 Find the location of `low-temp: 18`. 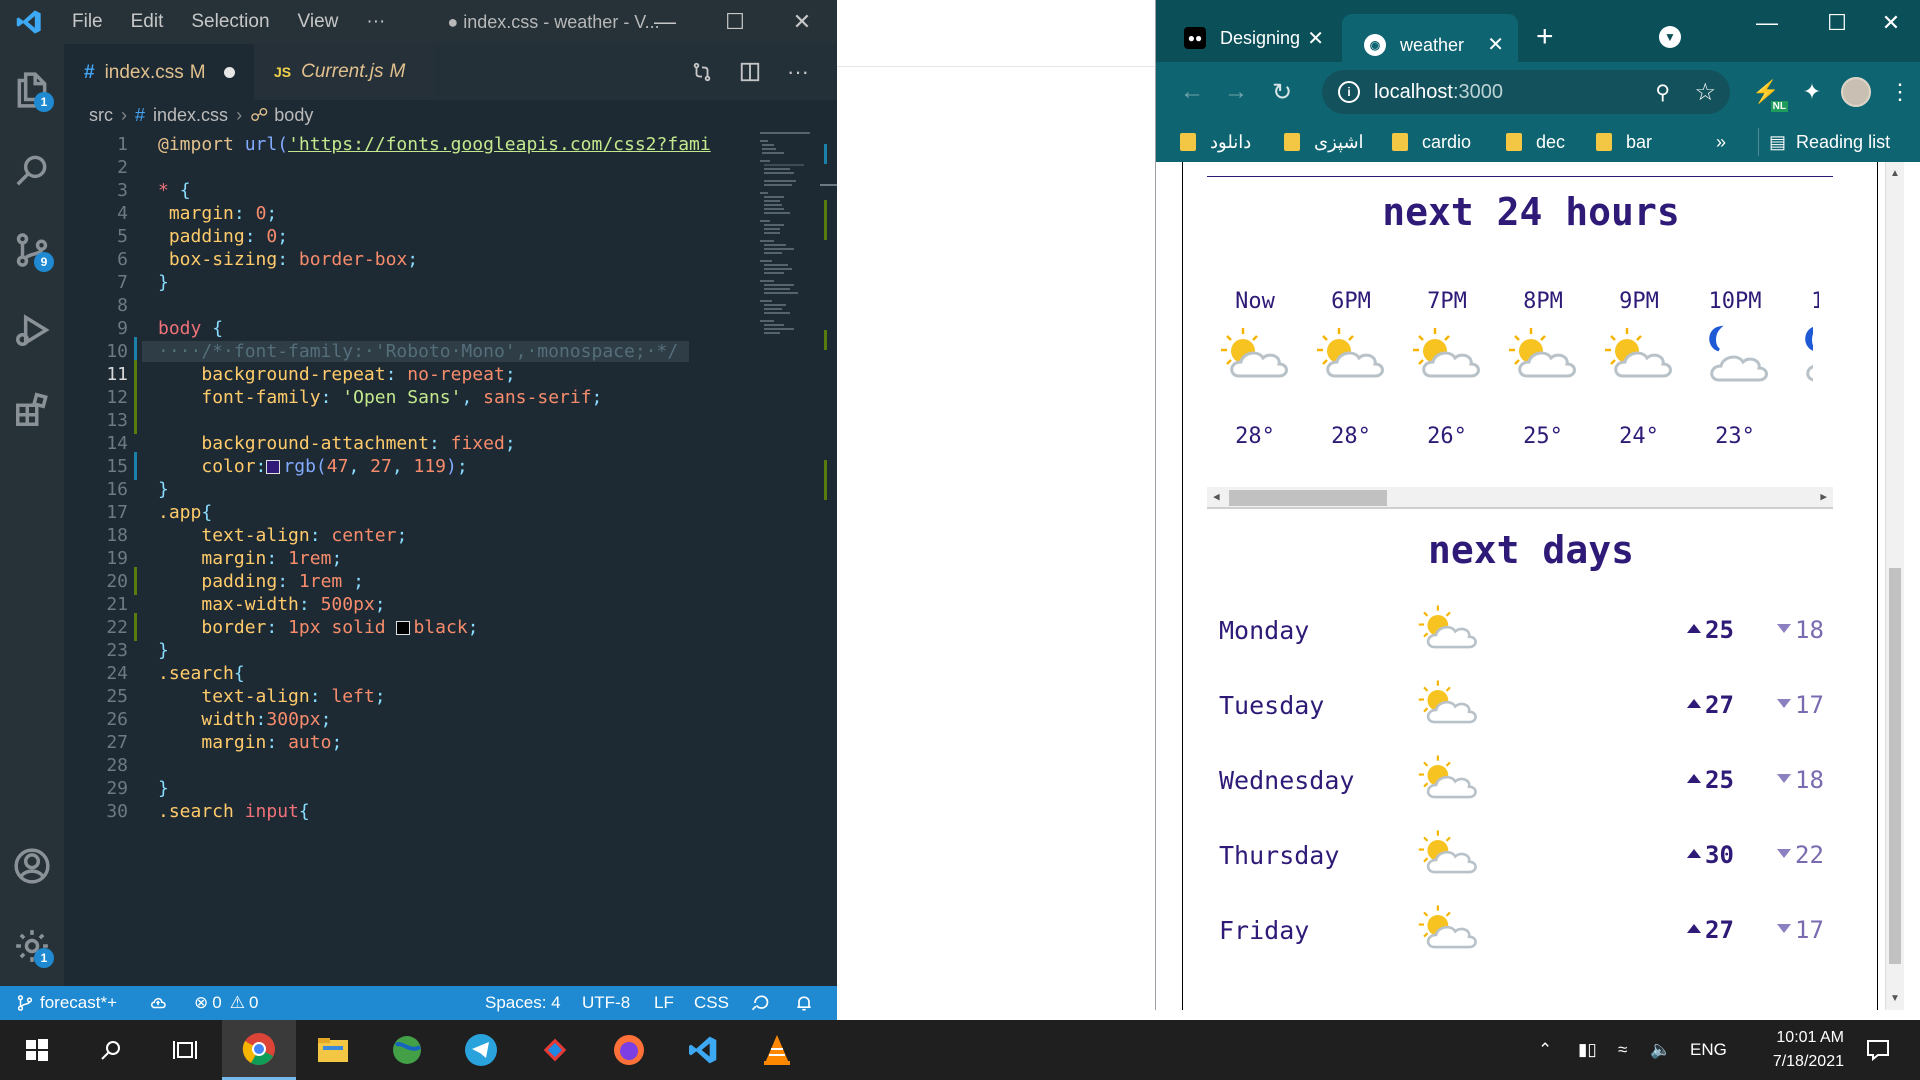

low-temp: 18 is located at coordinates (1800, 630).